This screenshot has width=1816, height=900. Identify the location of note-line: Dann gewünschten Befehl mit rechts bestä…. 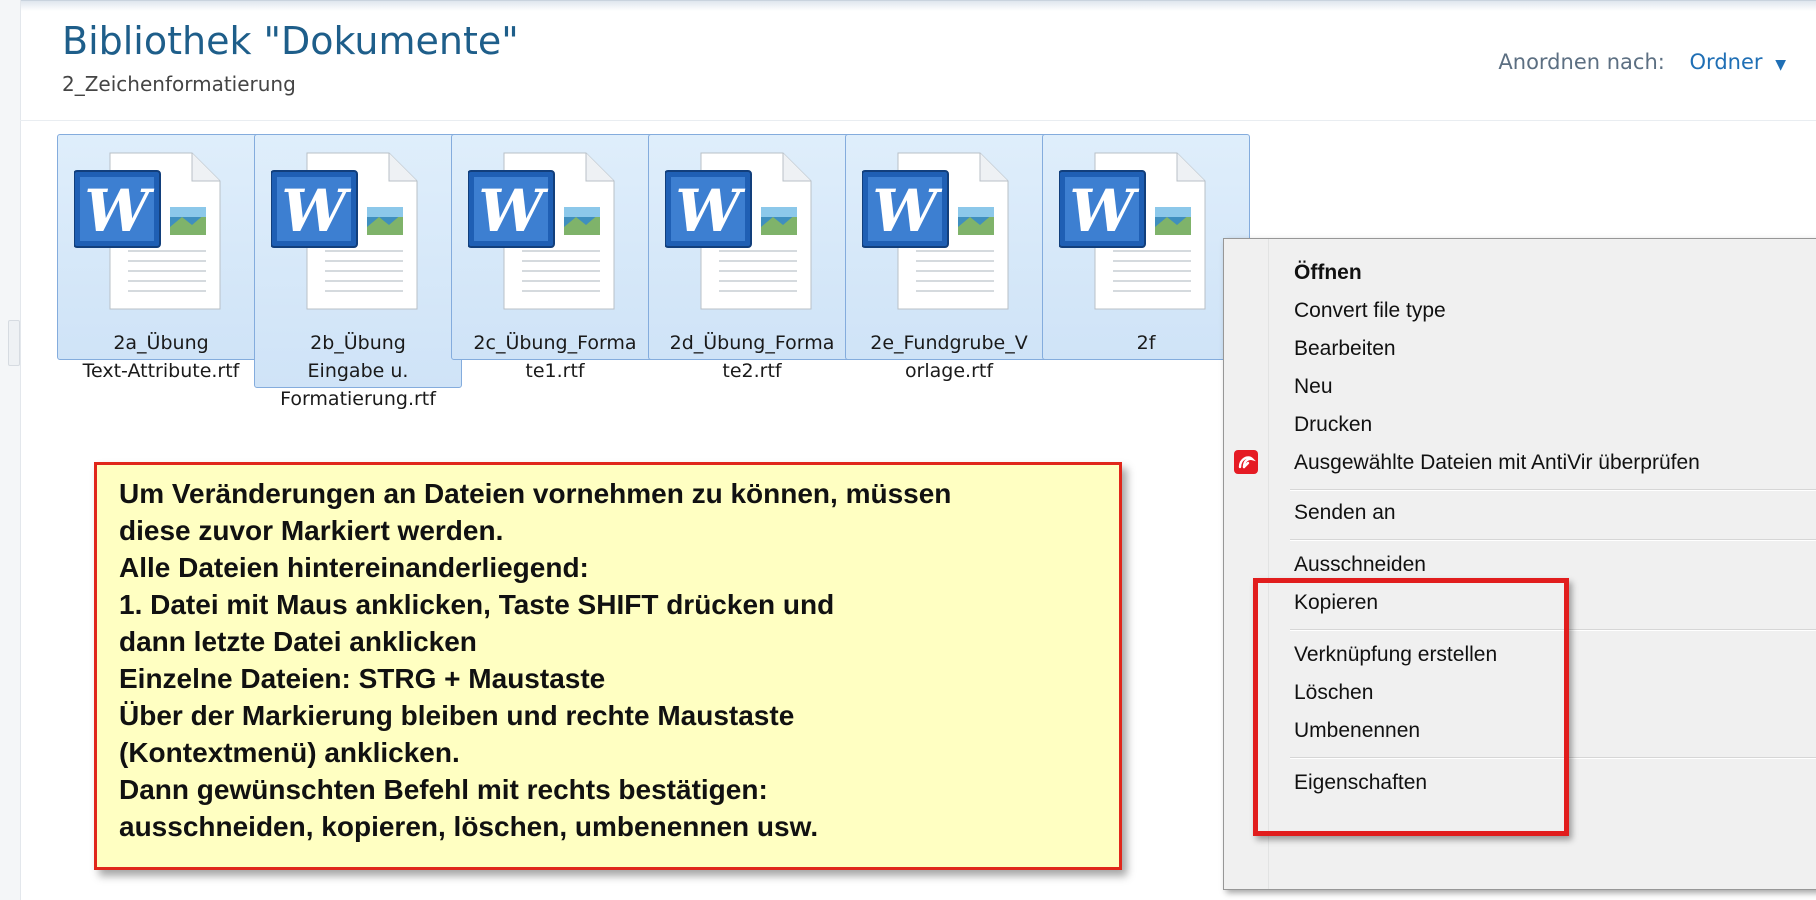
(443, 789).